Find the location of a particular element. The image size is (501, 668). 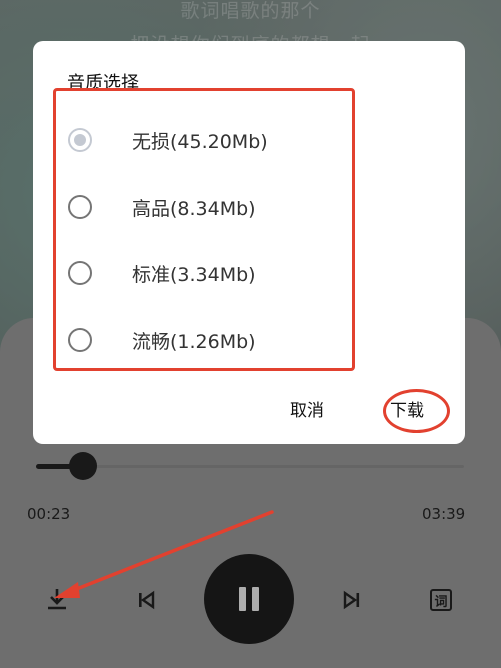

annotation-arrow is located at coordinates (164, 554).